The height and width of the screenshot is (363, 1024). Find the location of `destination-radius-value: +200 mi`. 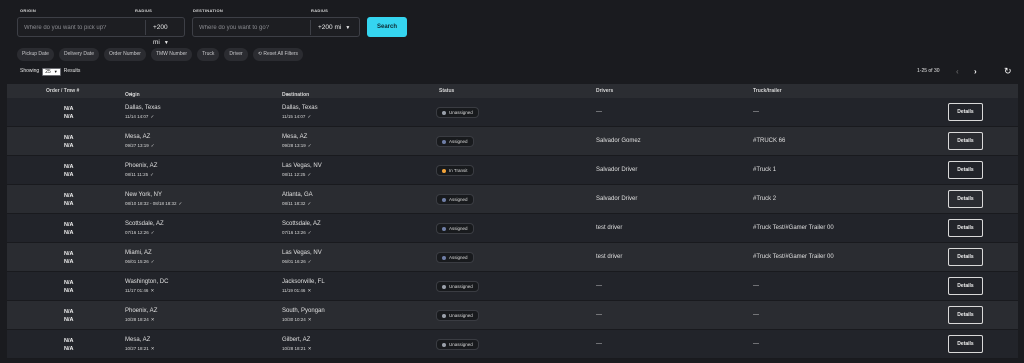

destination-radius-value: +200 mi is located at coordinates (330, 27).